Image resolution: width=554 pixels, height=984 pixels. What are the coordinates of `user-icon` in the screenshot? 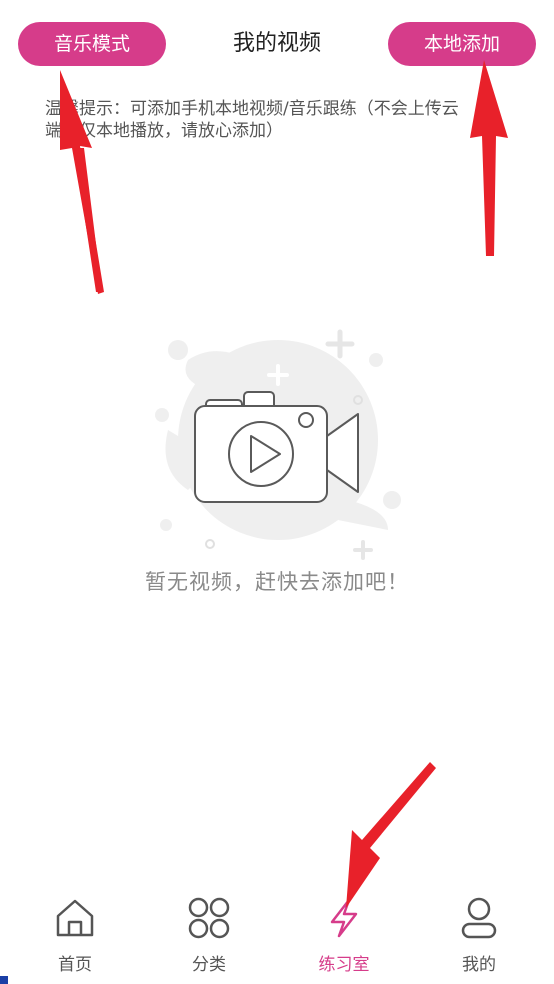 It's located at (479, 918).